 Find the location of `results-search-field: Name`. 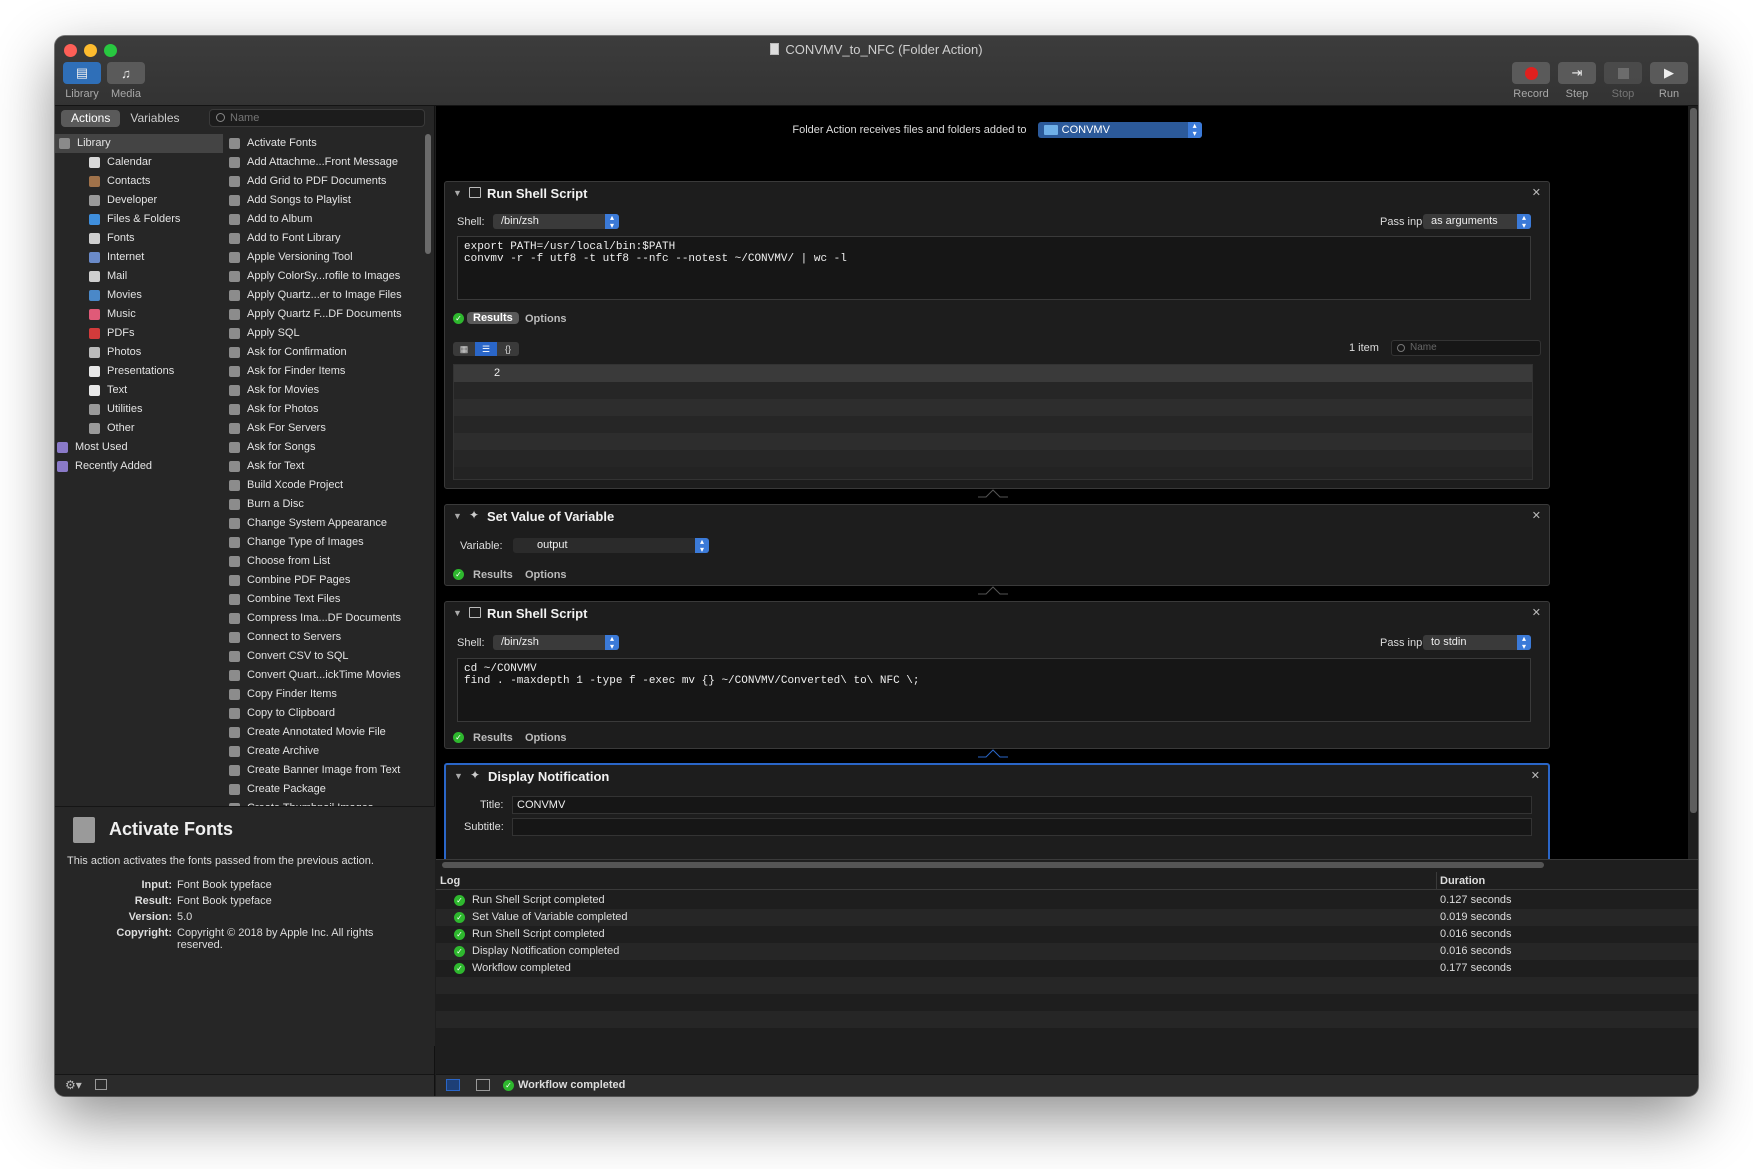

results-search-field: Name is located at coordinates (1466, 348).